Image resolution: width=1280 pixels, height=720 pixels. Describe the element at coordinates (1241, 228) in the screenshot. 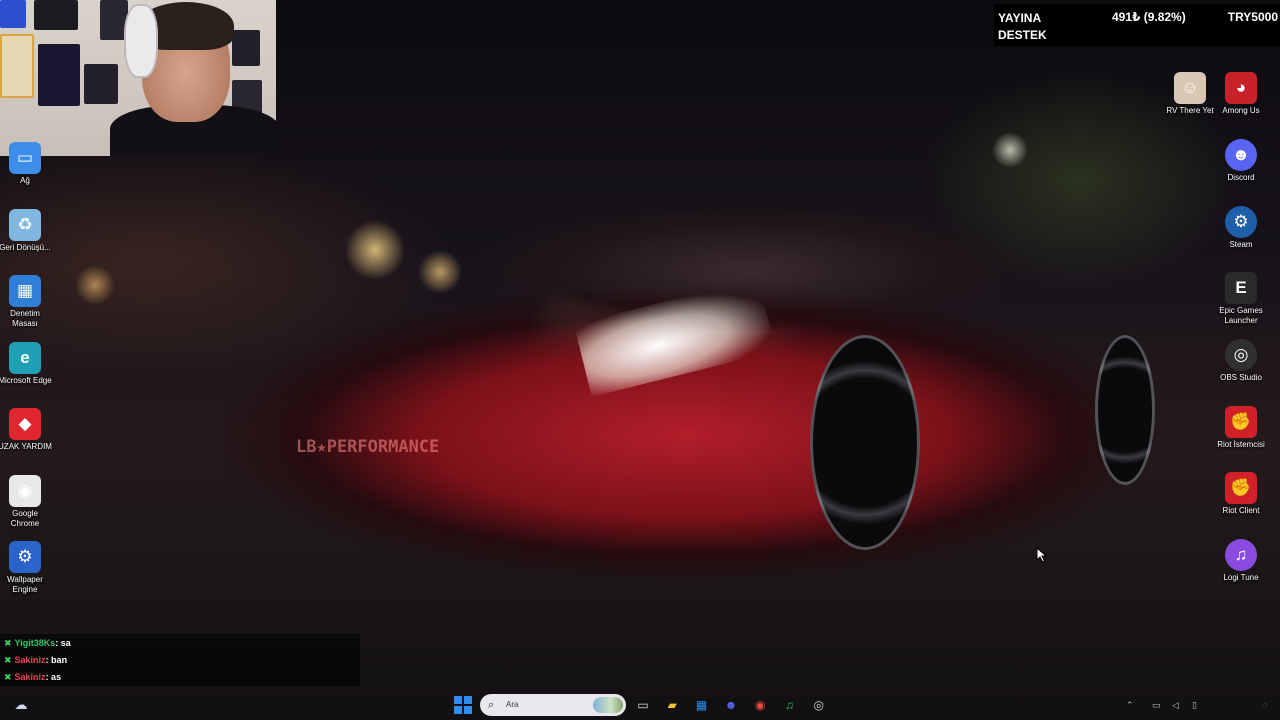

I see `desktop-shortcut: ⚙ Steam` at that location.